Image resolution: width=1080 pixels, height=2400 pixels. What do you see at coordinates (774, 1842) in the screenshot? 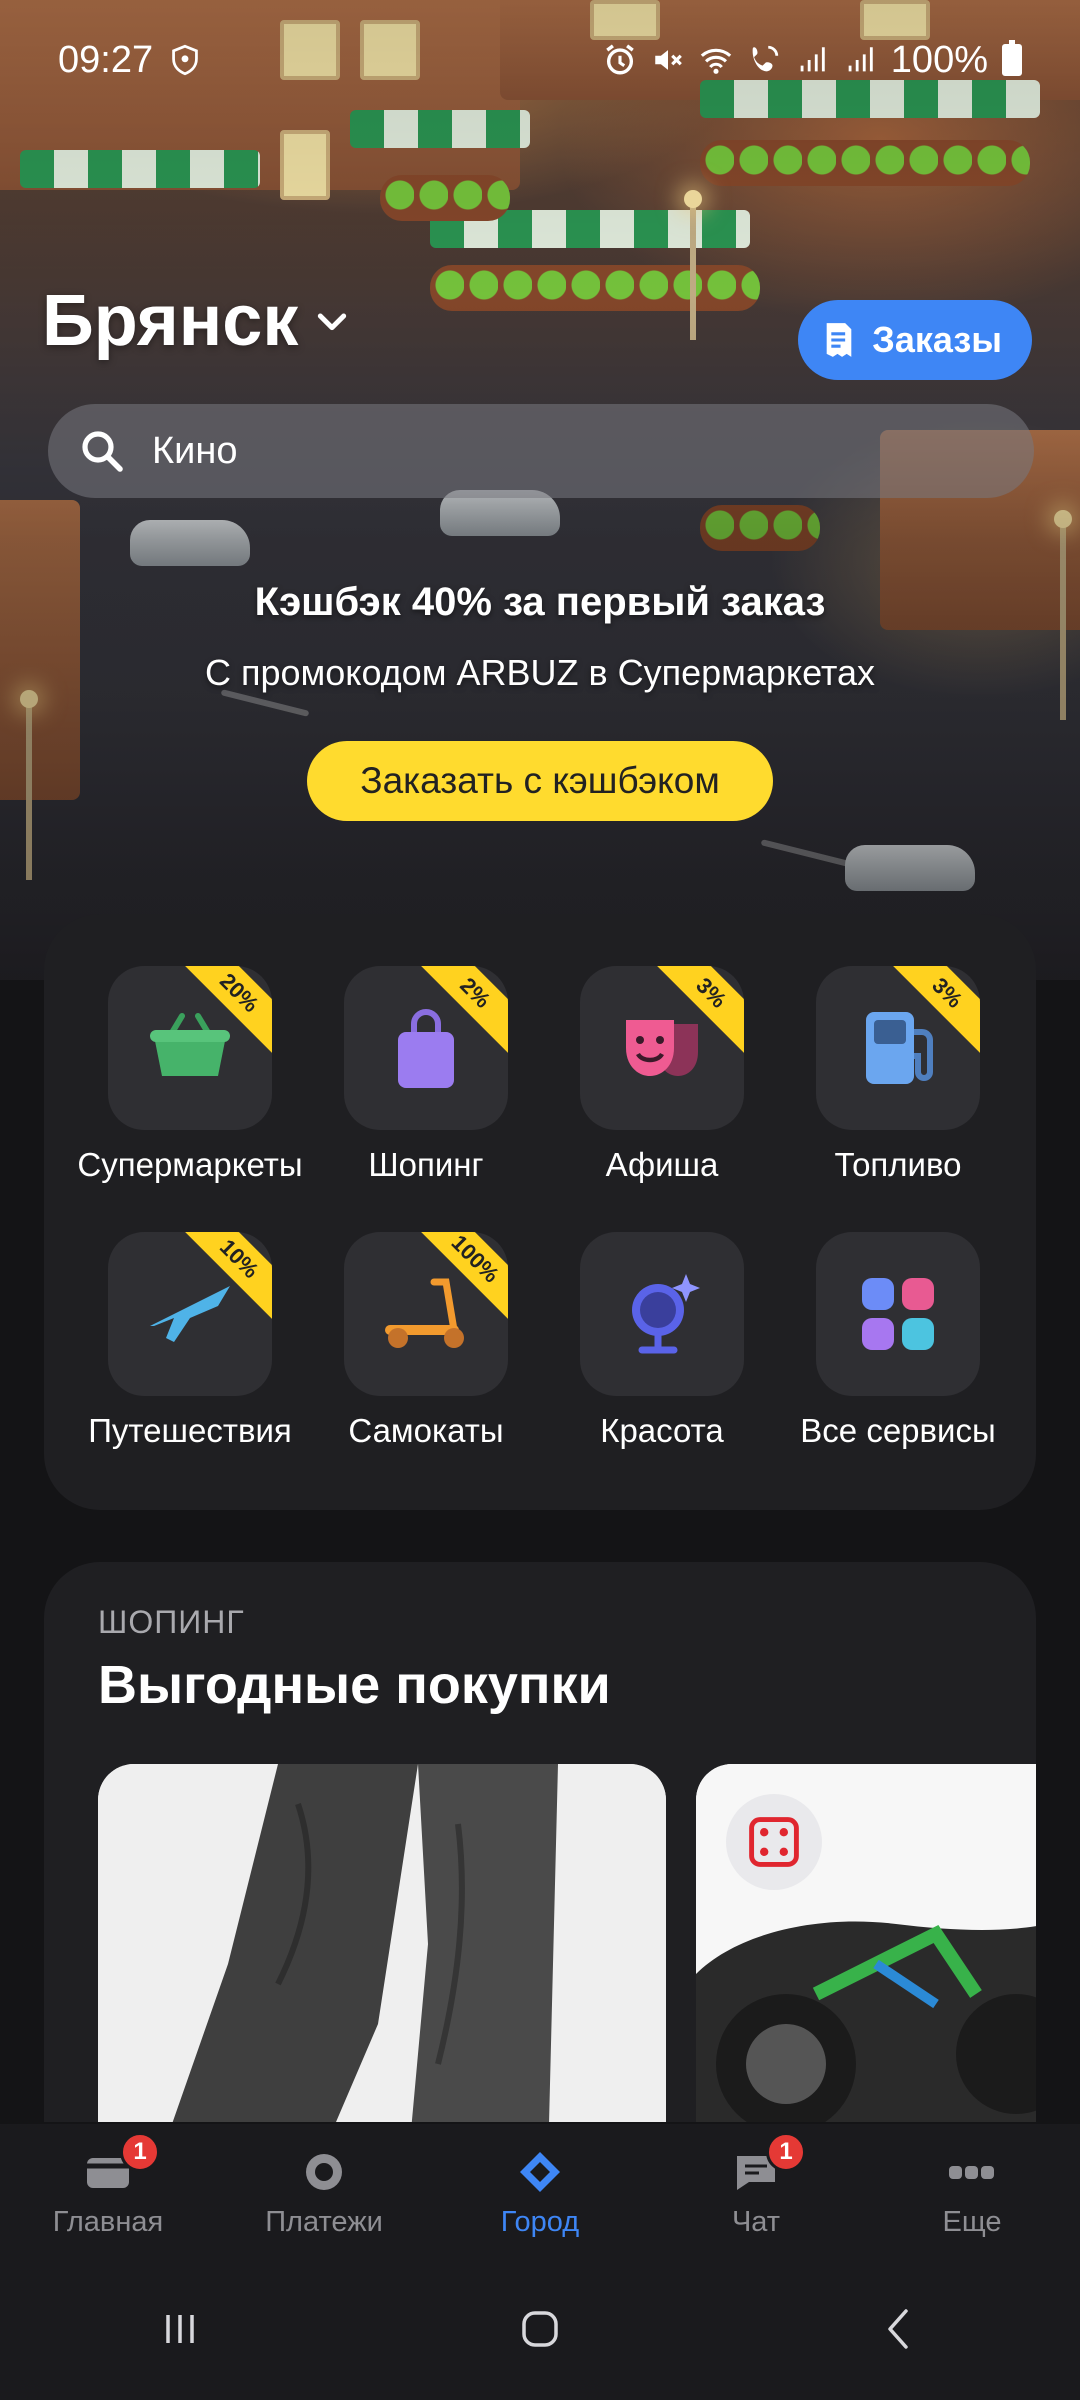
I see `dice-logo-icon` at bounding box center [774, 1842].